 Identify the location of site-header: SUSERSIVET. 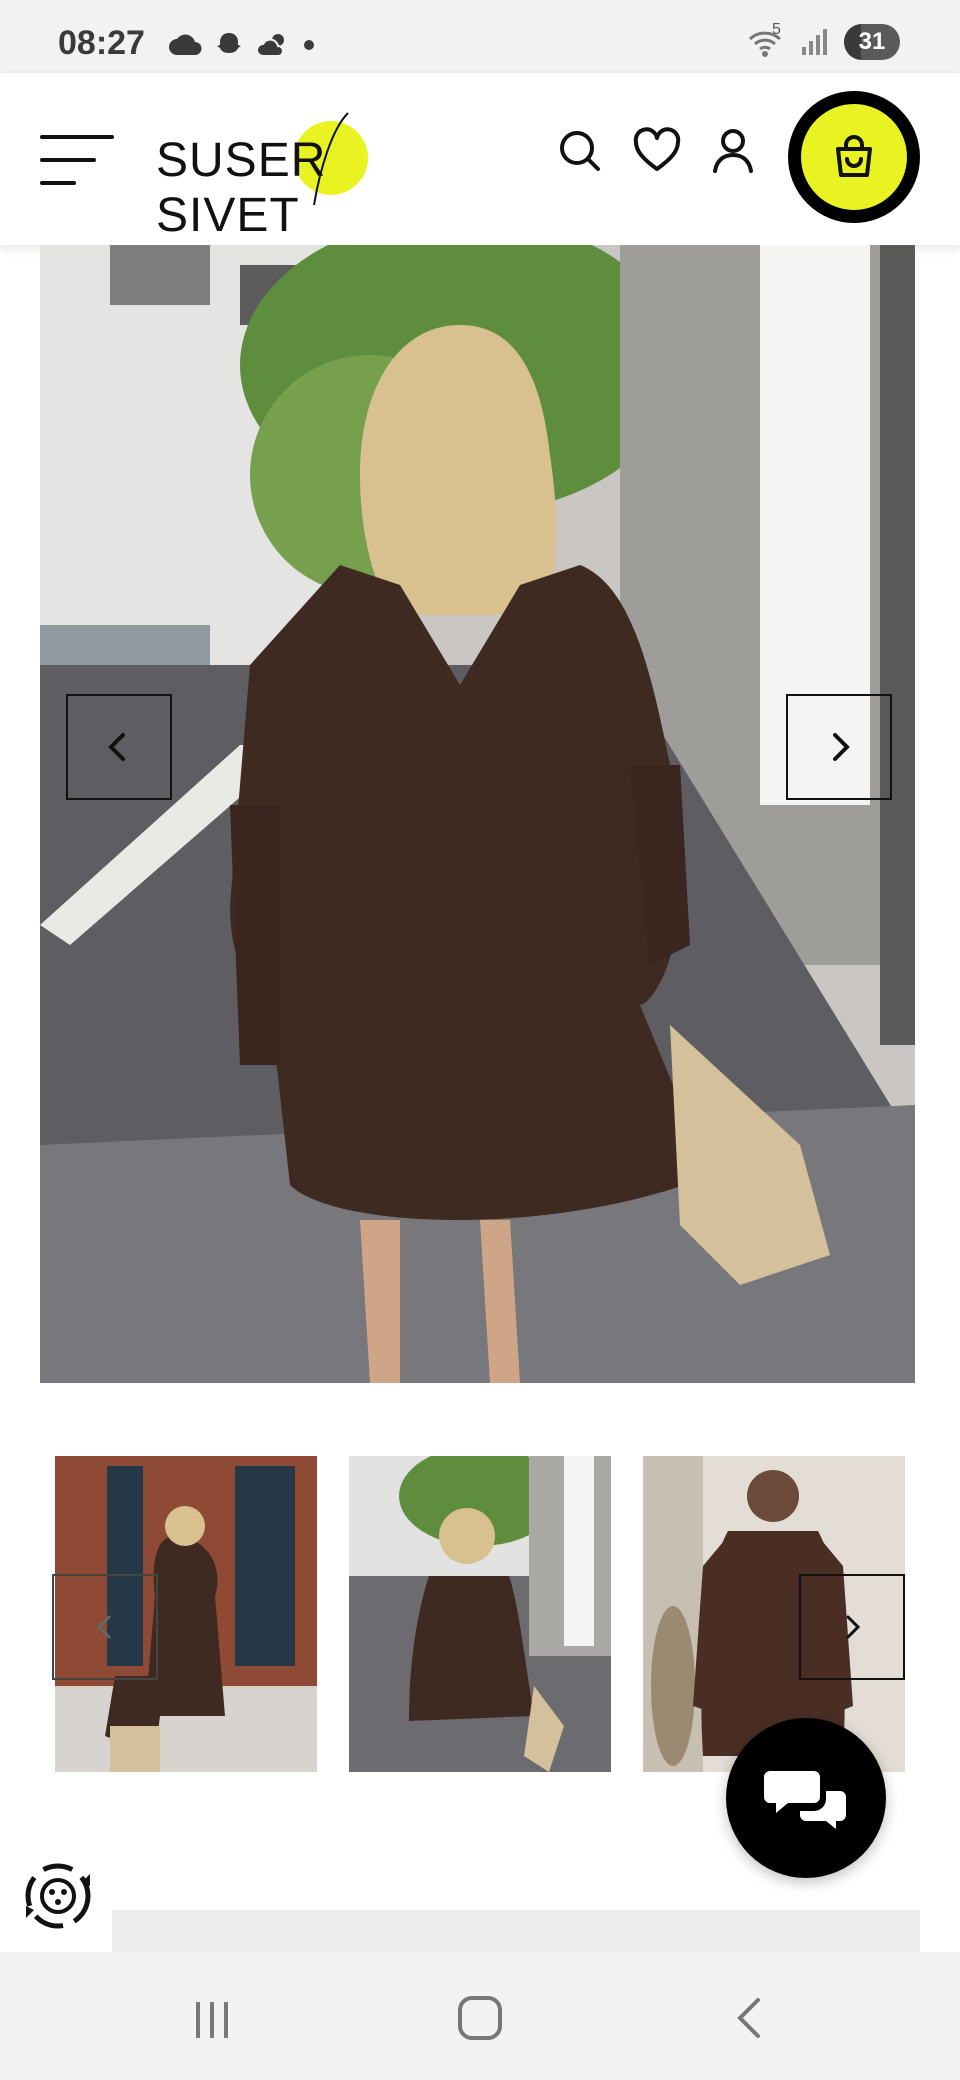
(480, 159).